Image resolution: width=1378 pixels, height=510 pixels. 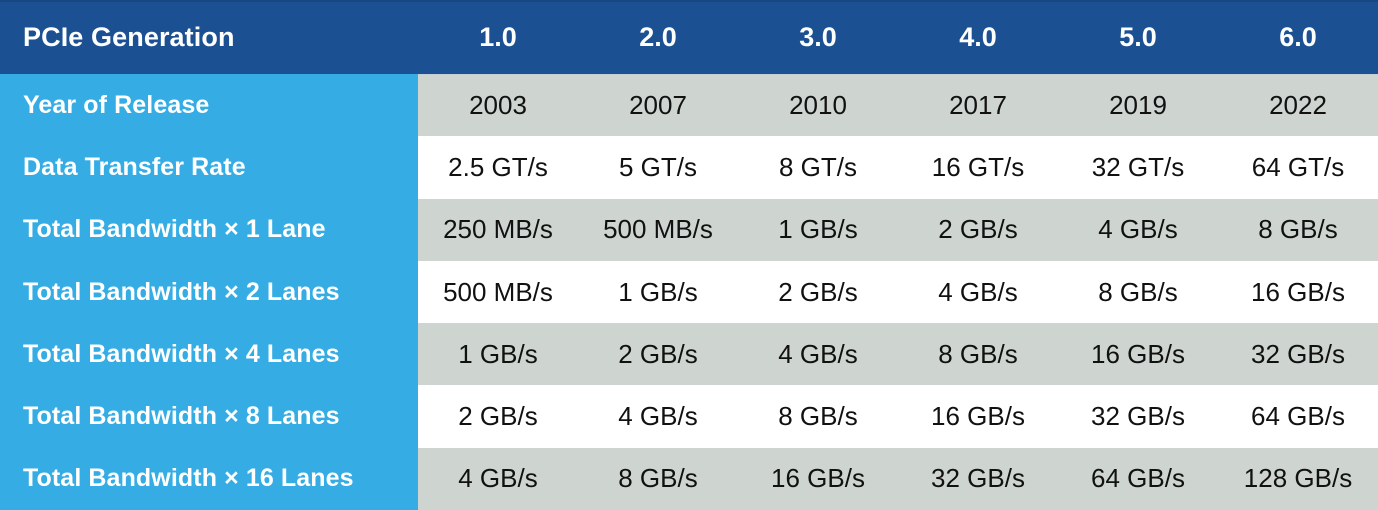 I want to click on cell-data-transfer-rate-gen-6: 64 GT/s, so click(x=1298, y=167).